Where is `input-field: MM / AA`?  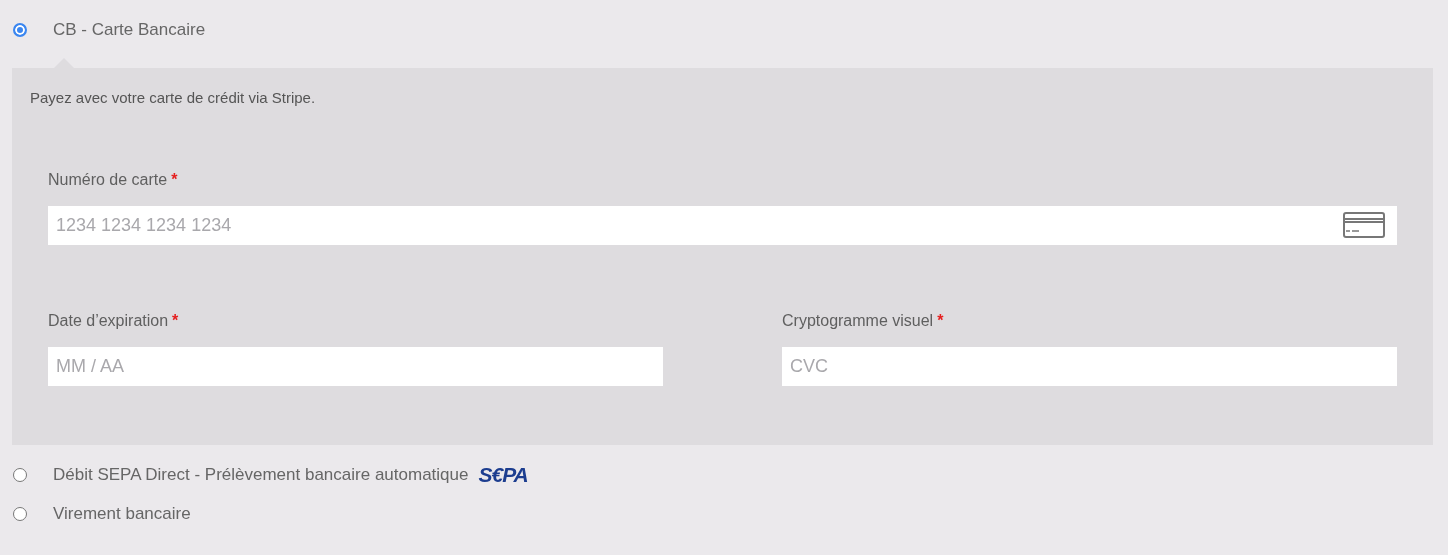
input-field: MM / AA is located at coordinates (355, 366).